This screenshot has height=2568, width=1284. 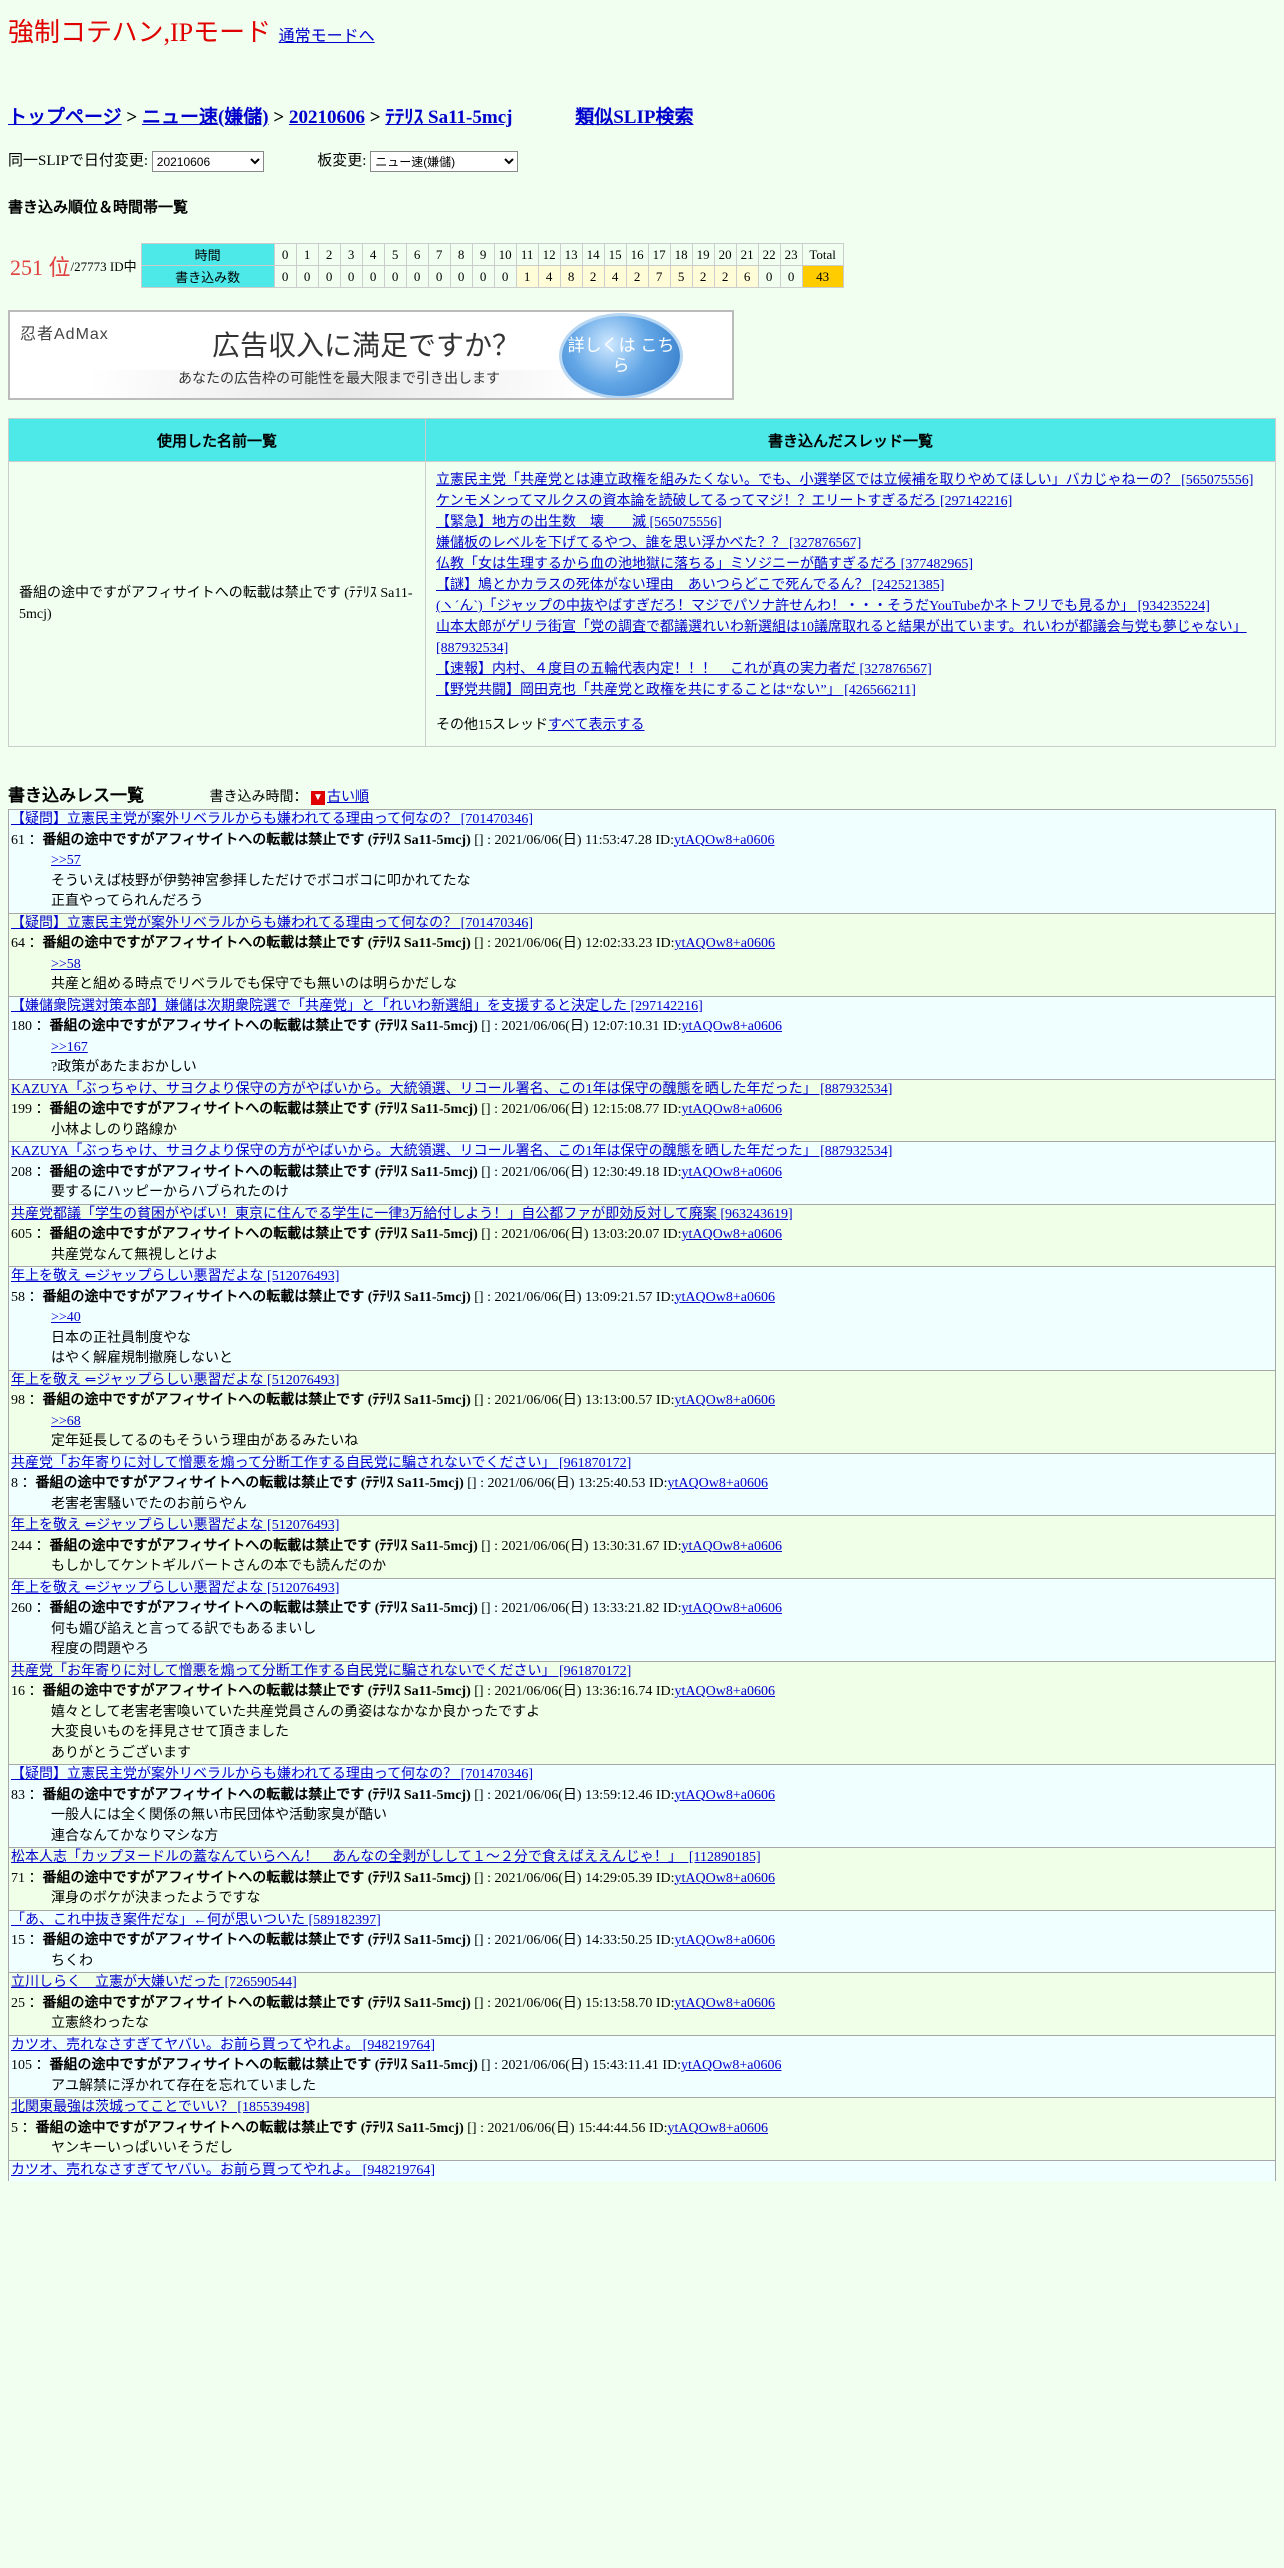 I want to click on counts-label: 書き込み数, so click(x=207, y=277).